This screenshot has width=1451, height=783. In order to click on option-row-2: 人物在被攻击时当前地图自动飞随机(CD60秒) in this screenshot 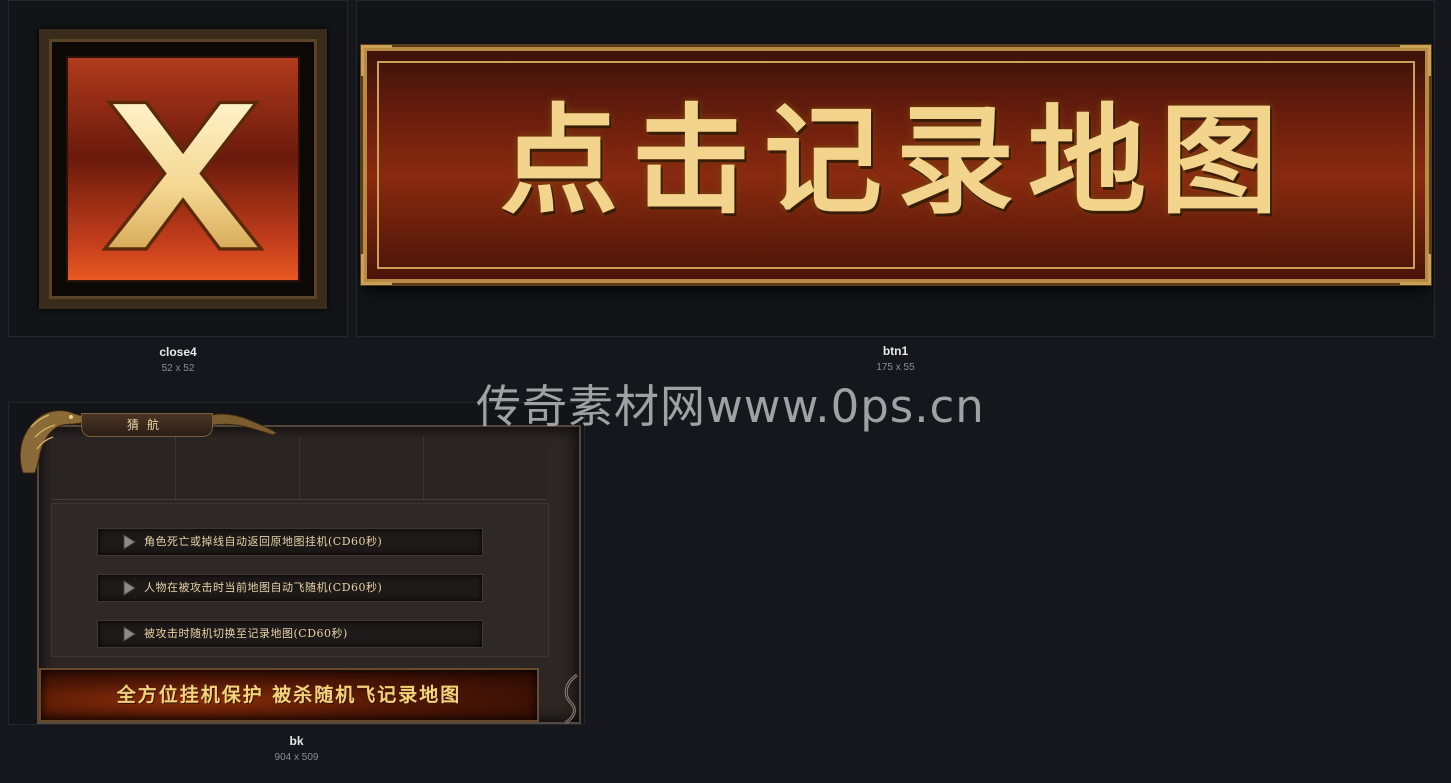, I will do `click(290, 588)`.